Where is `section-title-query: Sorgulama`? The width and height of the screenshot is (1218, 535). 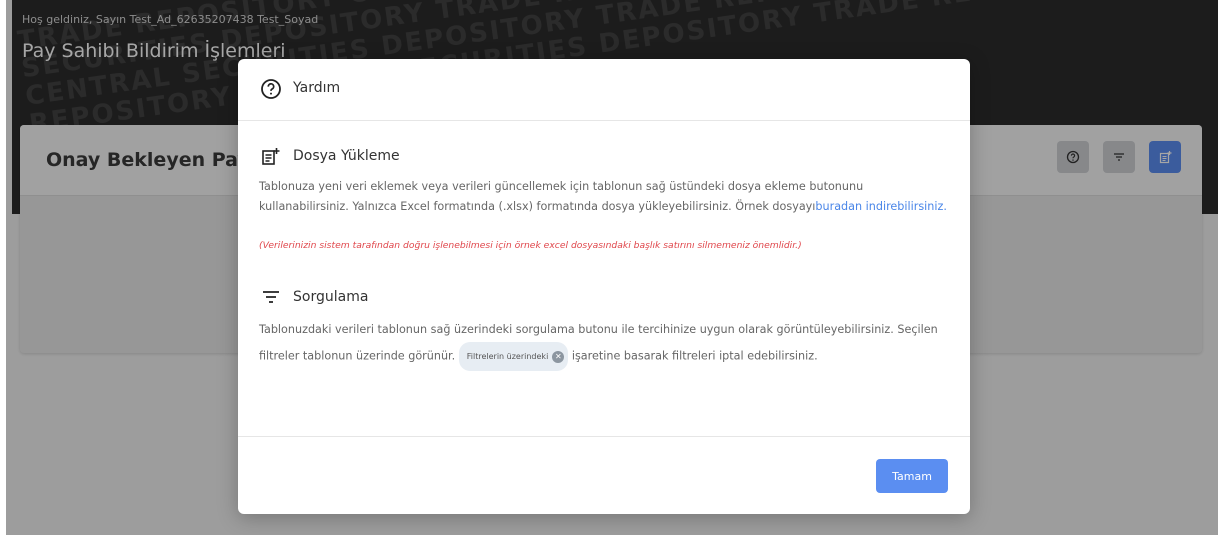 section-title-query: Sorgulama is located at coordinates (331, 297).